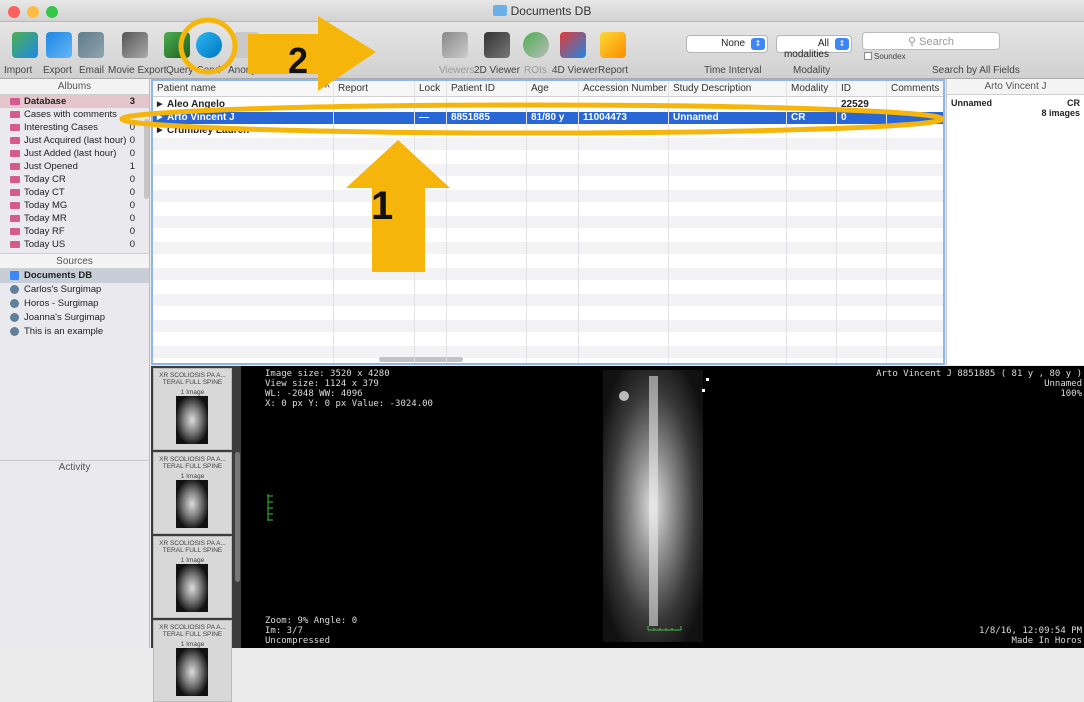 The width and height of the screenshot is (1084, 702). What do you see at coordinates (192, 672) in the screenshot?
I see `series-preview-image` at bounding box center [192, 672].